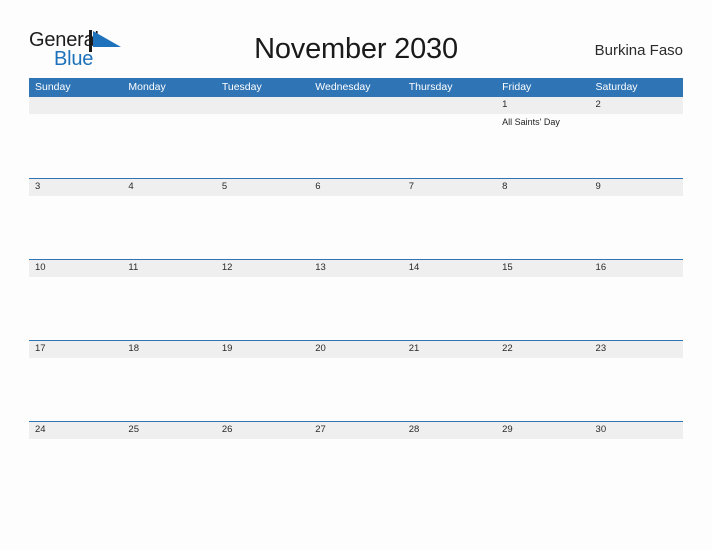 The width and height of the screenshot is (712, 550). Describe the element at coordinates (40, 267) in the screenshot. I see `day-number: 10` at that location.